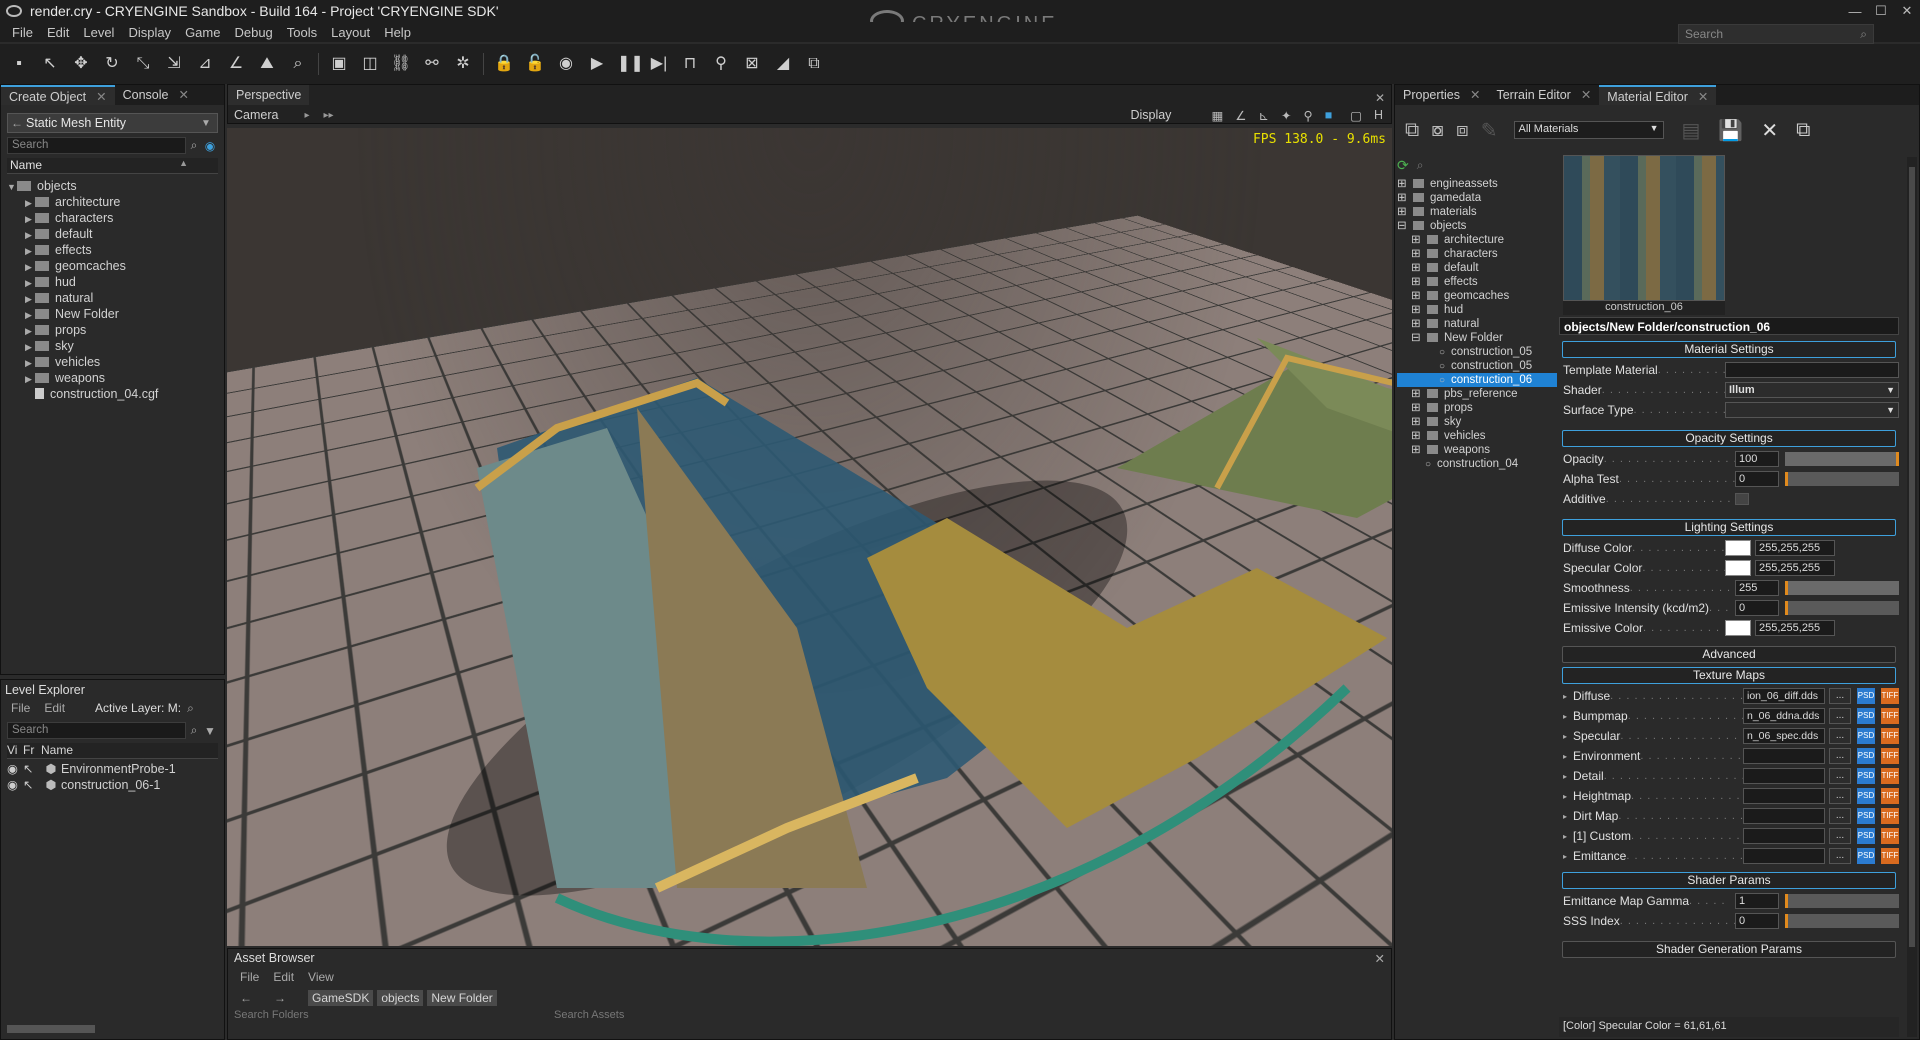 The image size is (1920, 1040). Describe the element at coordinates (1769, 130) in the screenshot. I see `delete-icon: ✕` at that location.